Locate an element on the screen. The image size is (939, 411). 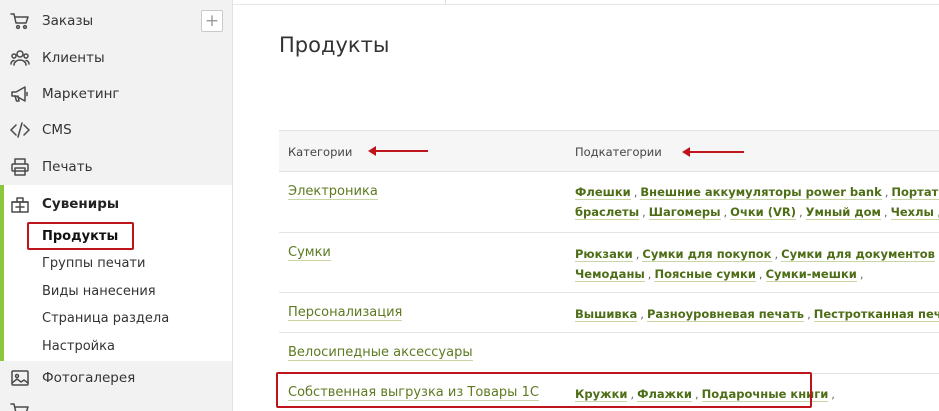
category-link: Электроника is located at coordinates (333, 192).